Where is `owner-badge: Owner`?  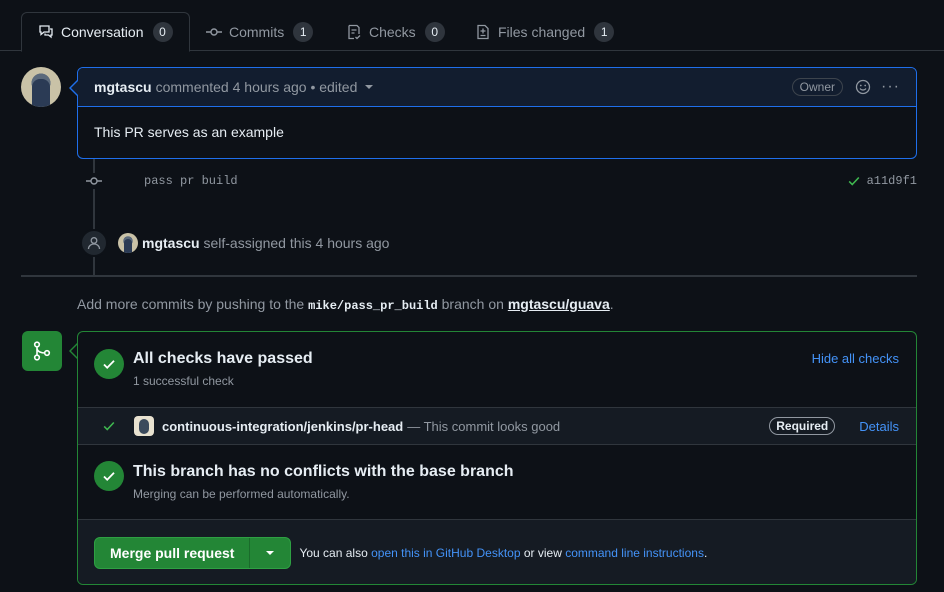 owner-badge: Owner is located at coordinates (817, 87).